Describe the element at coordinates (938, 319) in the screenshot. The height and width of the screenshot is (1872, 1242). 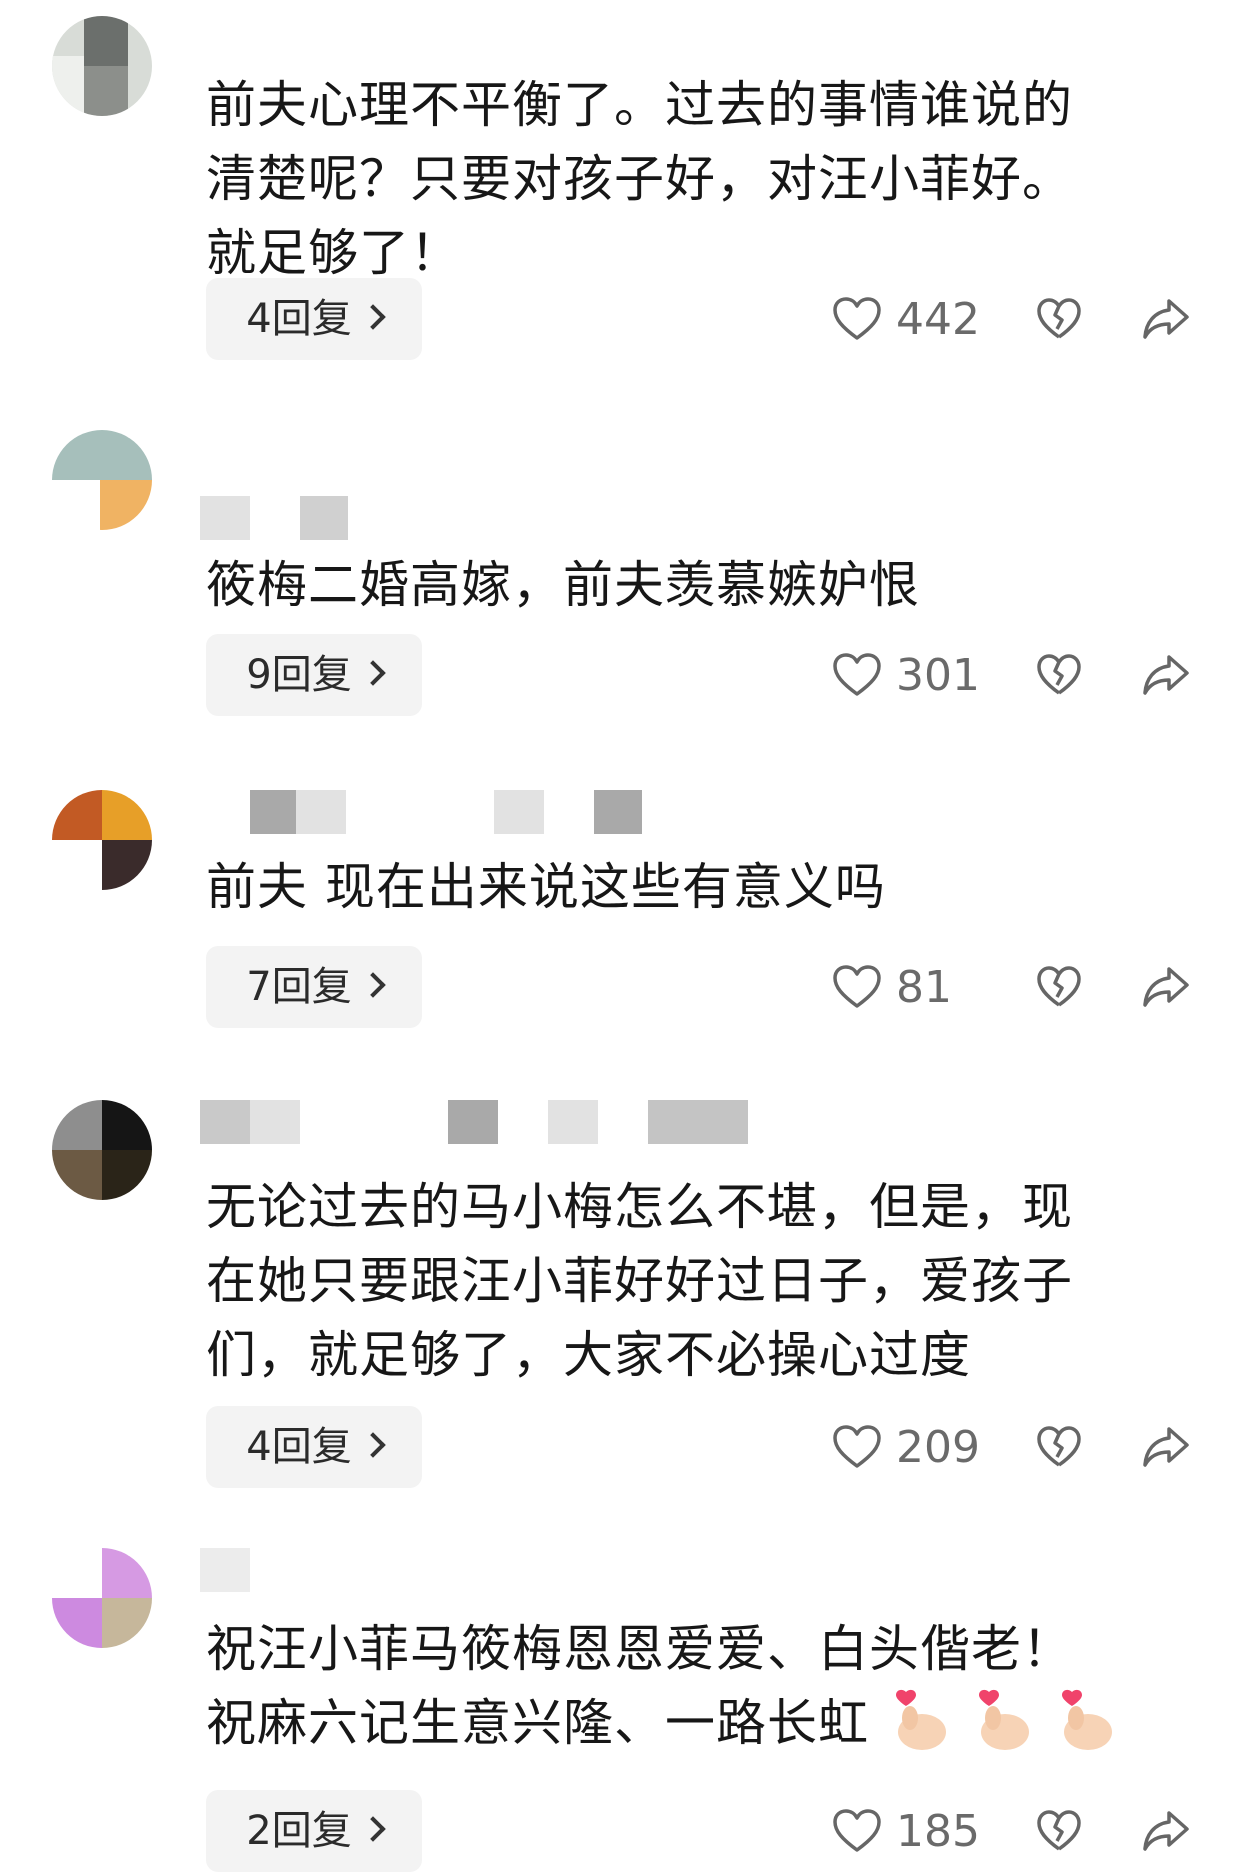
I see `like-count: 442` at that location.